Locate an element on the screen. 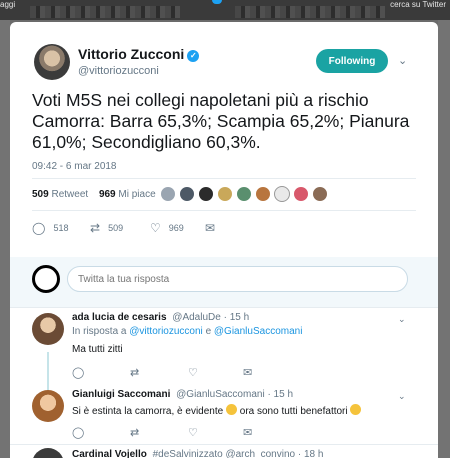 This screenshot has width=450, height=458. top-navigation-bar: aggi cerca su Twitter is located at coordinates (225, 10).